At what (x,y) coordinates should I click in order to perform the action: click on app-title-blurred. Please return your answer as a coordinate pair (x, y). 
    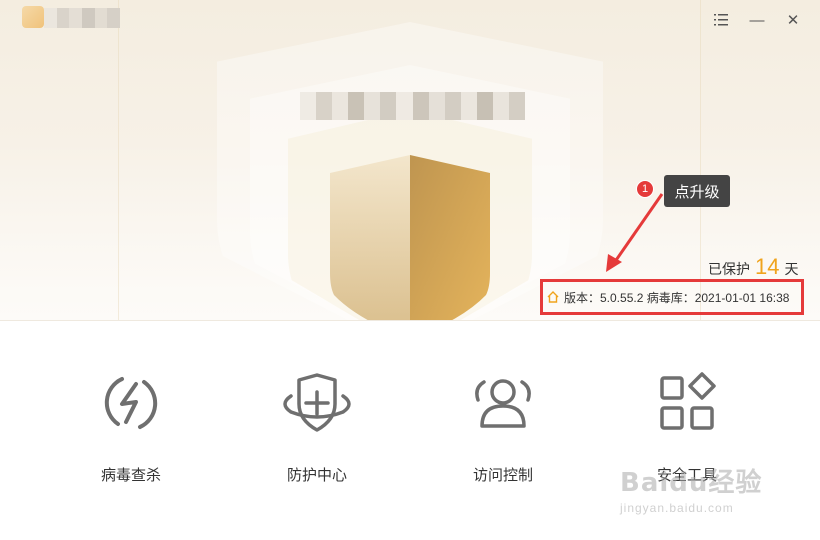
    Looking at the image, I should click on (82, 18).